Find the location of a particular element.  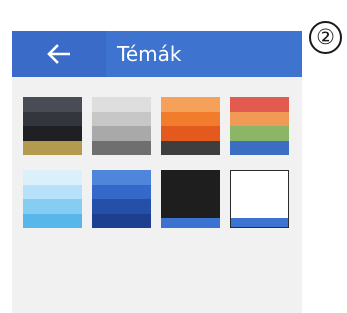

theme-swatch-orange is located at coordinates (190, 126).